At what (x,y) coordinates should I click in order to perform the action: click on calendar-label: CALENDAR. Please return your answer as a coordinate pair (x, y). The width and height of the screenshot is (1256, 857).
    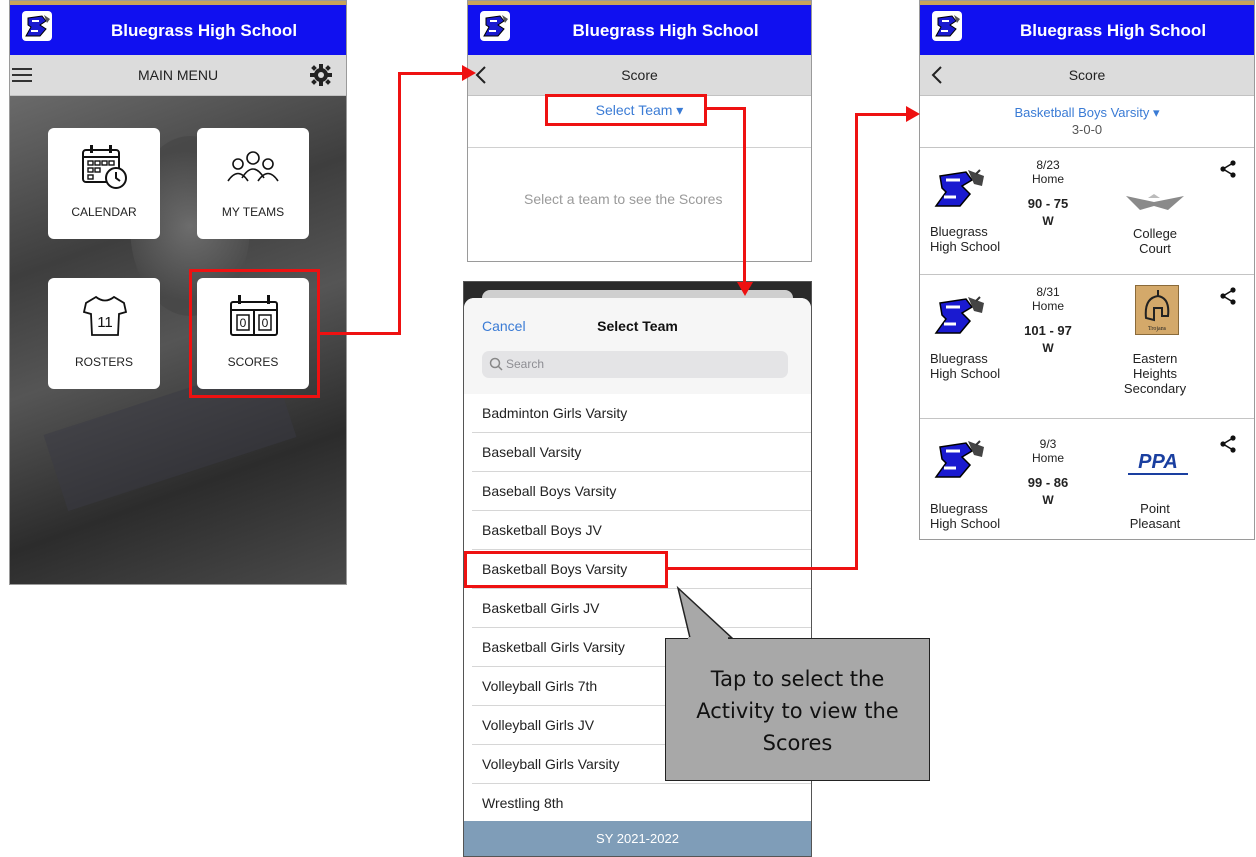
    Looking at the image, I should click on (104, 212).